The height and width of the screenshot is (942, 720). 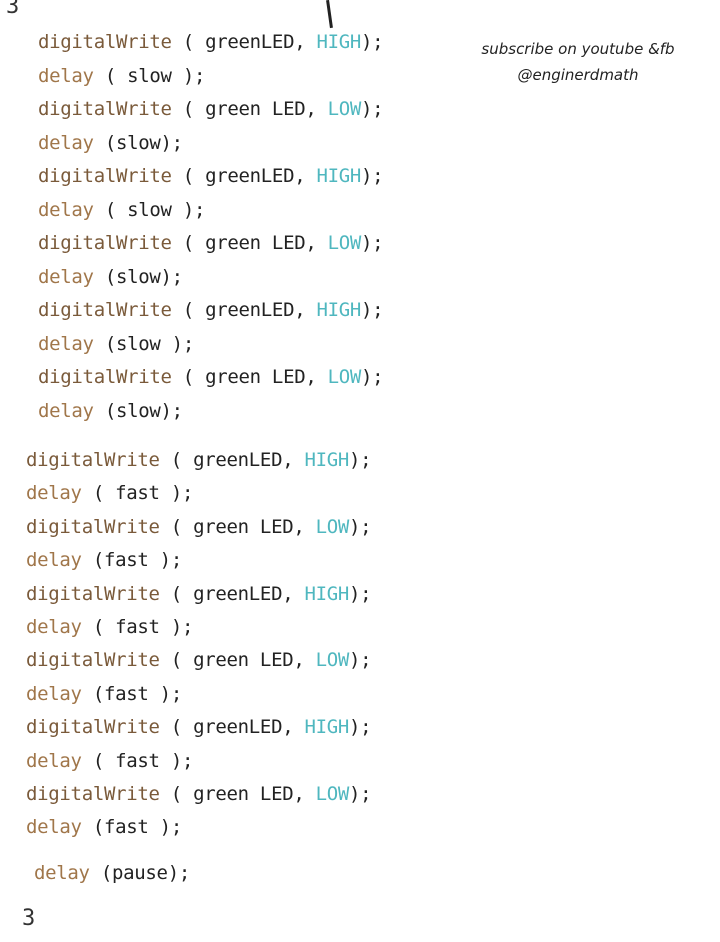 I want to click on code-line: delay (slow);, so click(x=110, y=277).